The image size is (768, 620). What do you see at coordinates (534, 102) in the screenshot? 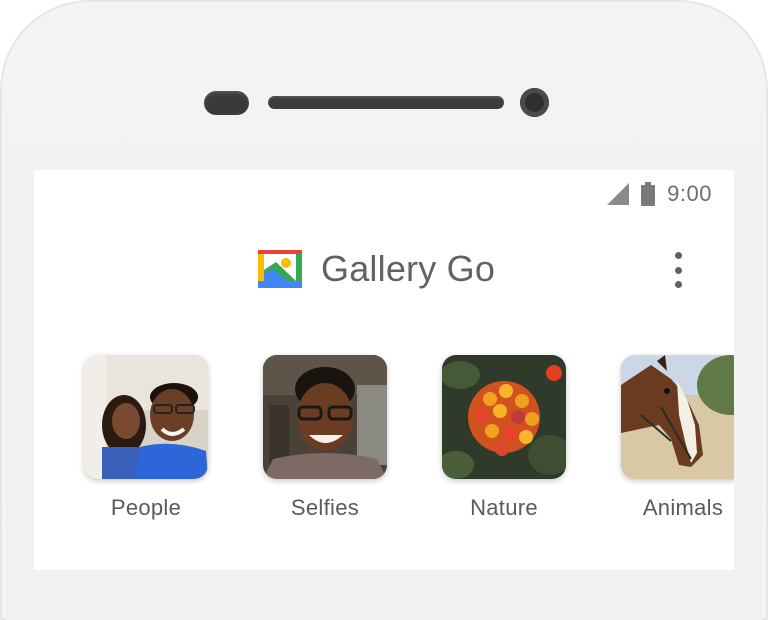
I see `front-camera` at bounding box center [534, 102].